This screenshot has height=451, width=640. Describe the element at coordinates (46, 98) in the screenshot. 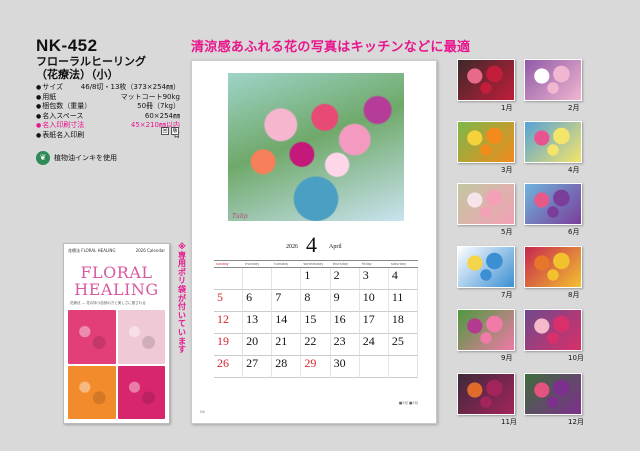

I see `spec-key: 用紙` at that location.